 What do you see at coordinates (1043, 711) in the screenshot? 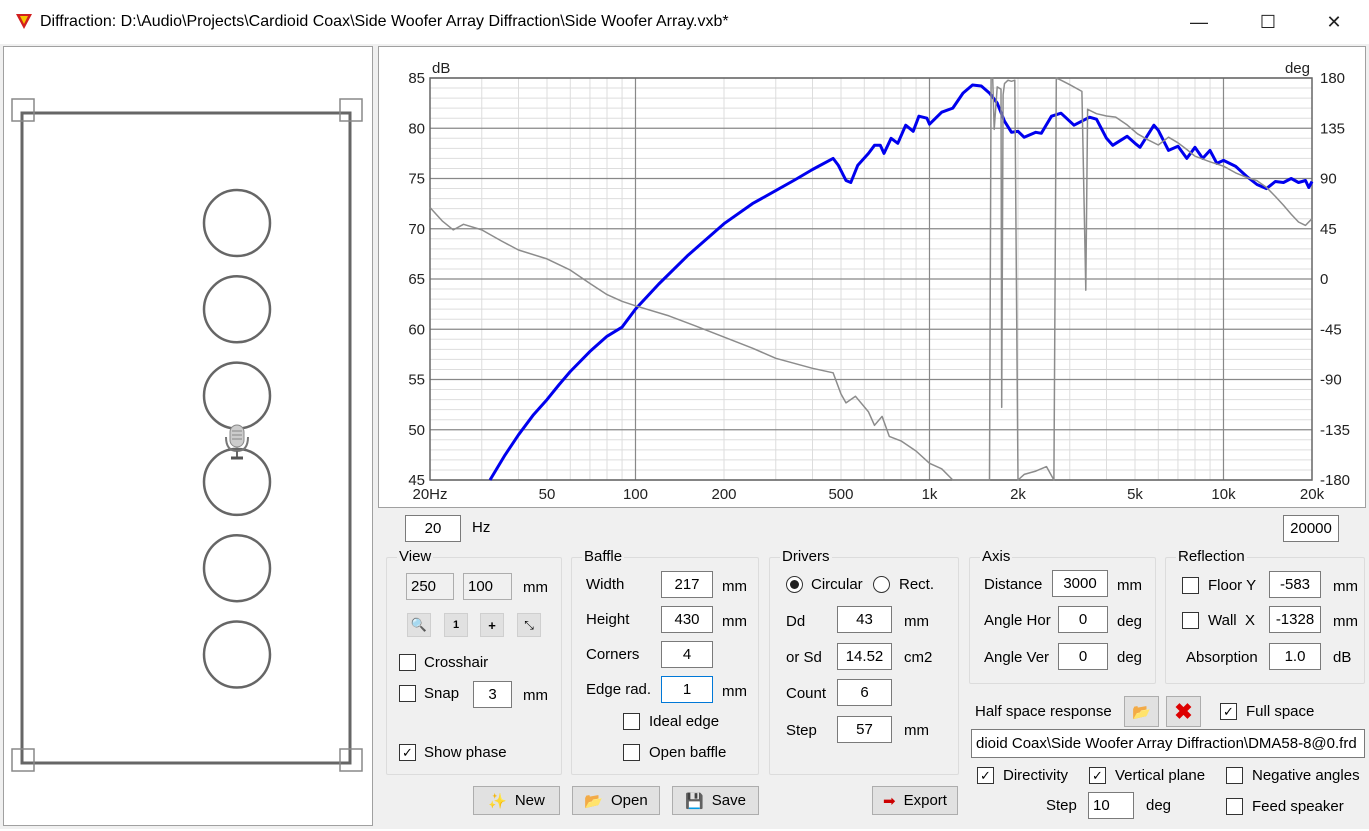
I see `half-space-label: Half space response` at bounding box center [1043, 711].